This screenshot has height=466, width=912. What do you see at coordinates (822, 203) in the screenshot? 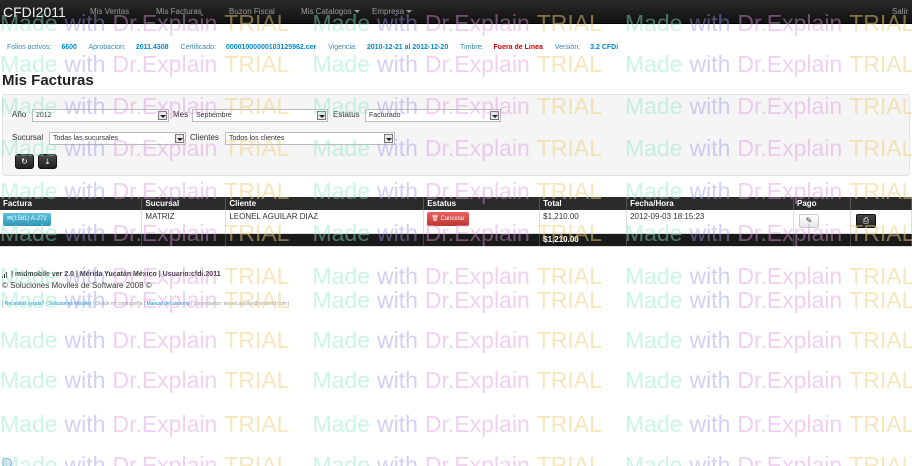
I see `col-header-pago: Pago` at bounding box center [822, 203].